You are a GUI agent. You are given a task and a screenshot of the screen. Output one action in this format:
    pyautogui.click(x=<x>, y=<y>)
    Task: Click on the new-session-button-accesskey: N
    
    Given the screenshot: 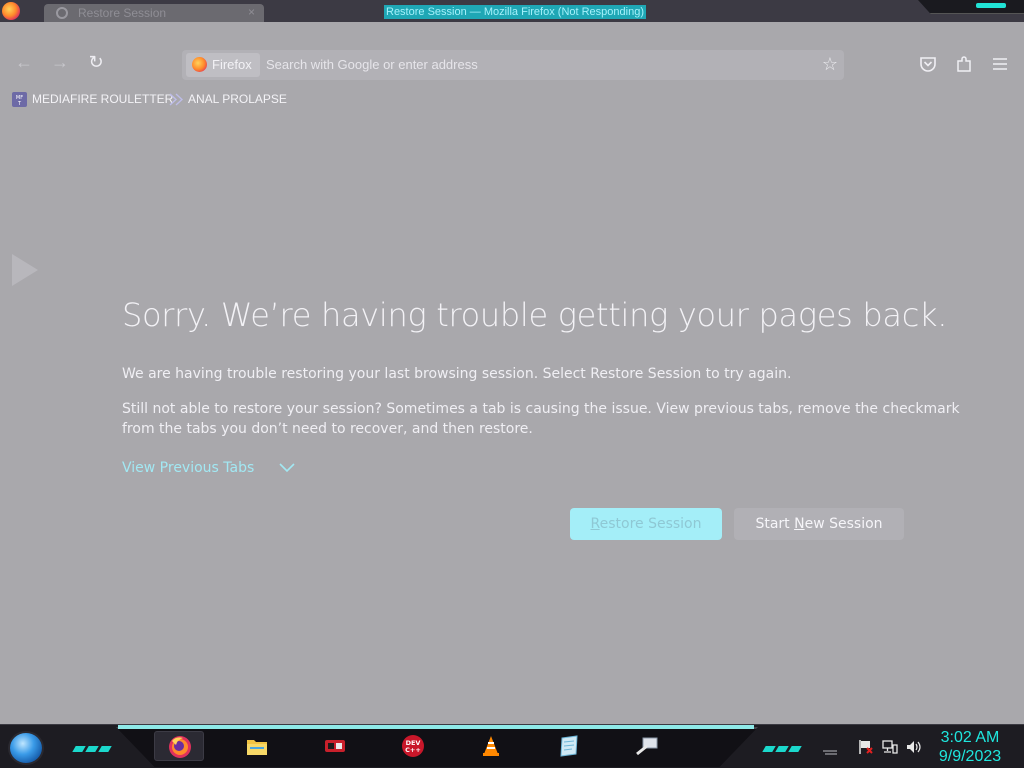 What is the action you would take?
    pyautogui.click(x=799, y=524)
    